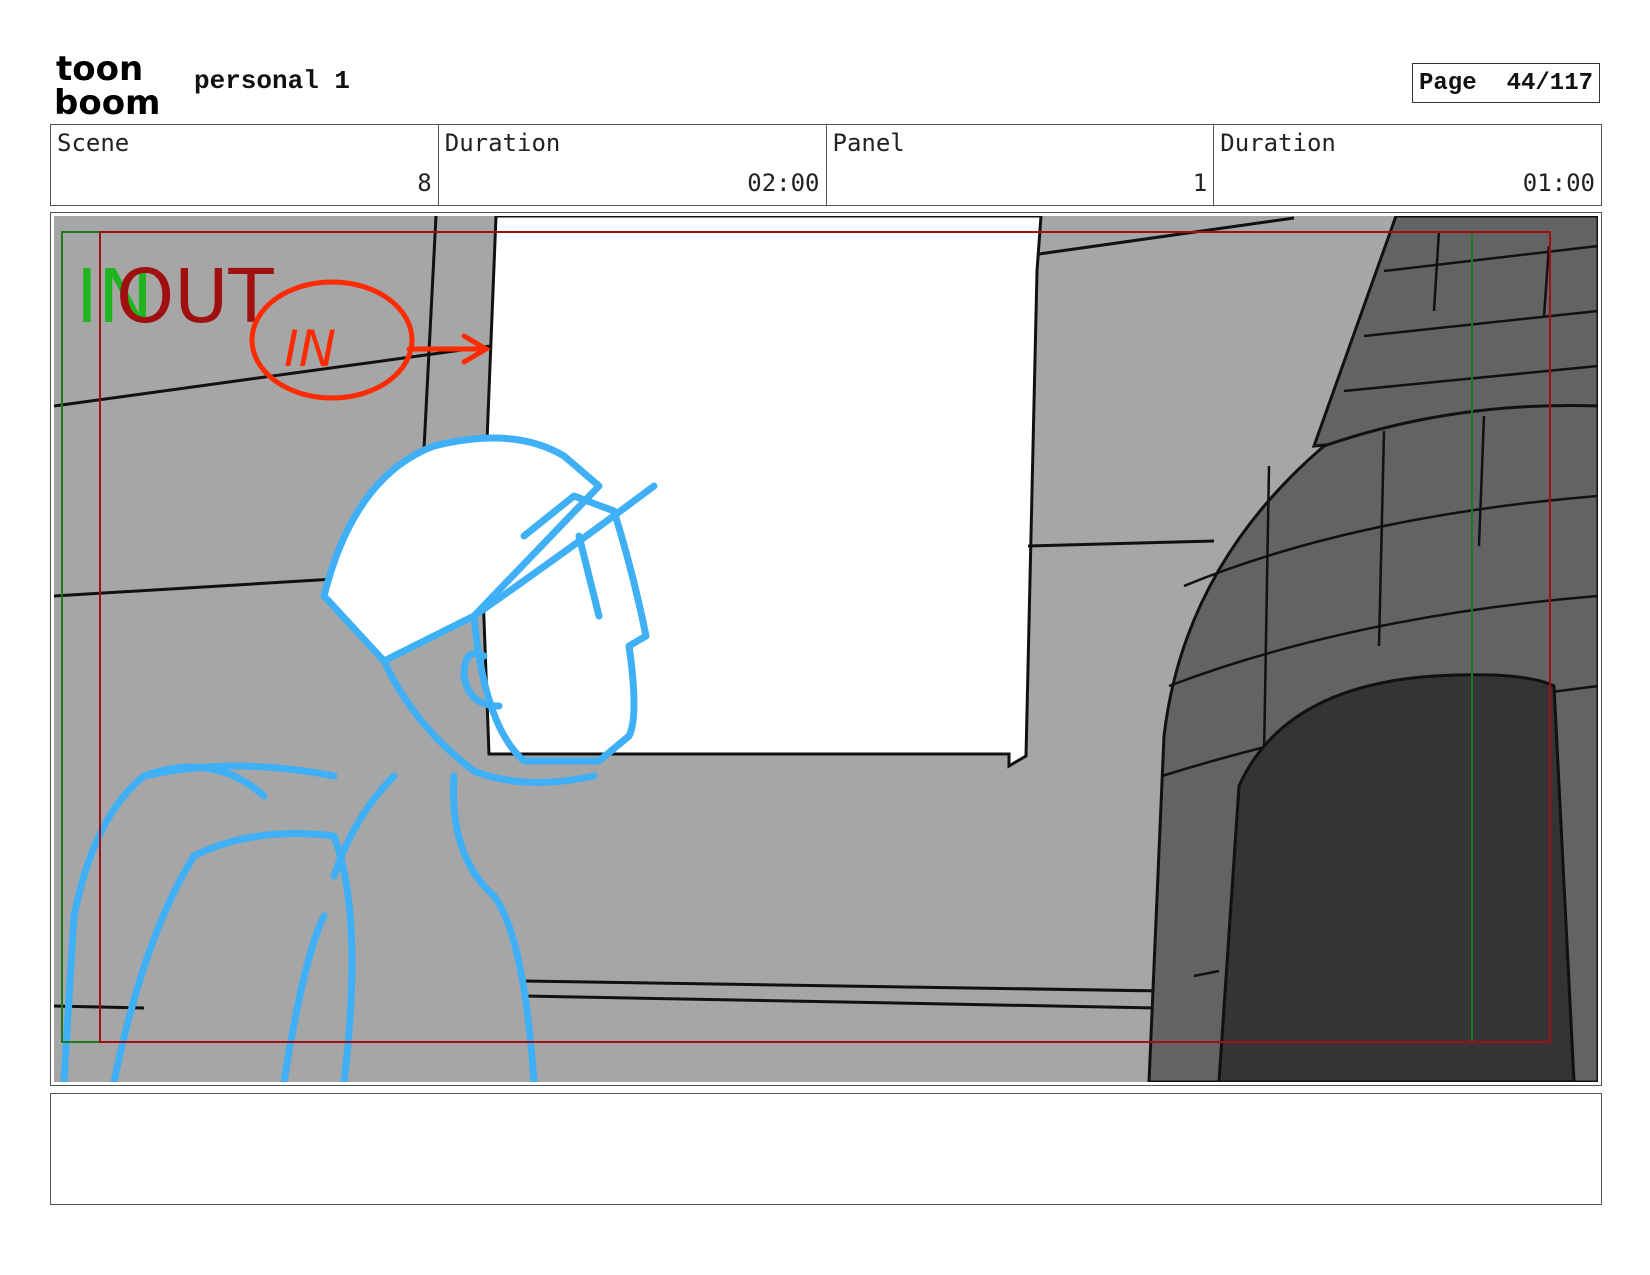 Image resolution: width=1650 pixels, height=1275 pixels. What do you see at coordinates (195, 297) in the screenshot?
I see `out-marker: OUT` at bounding box center [195, 297].